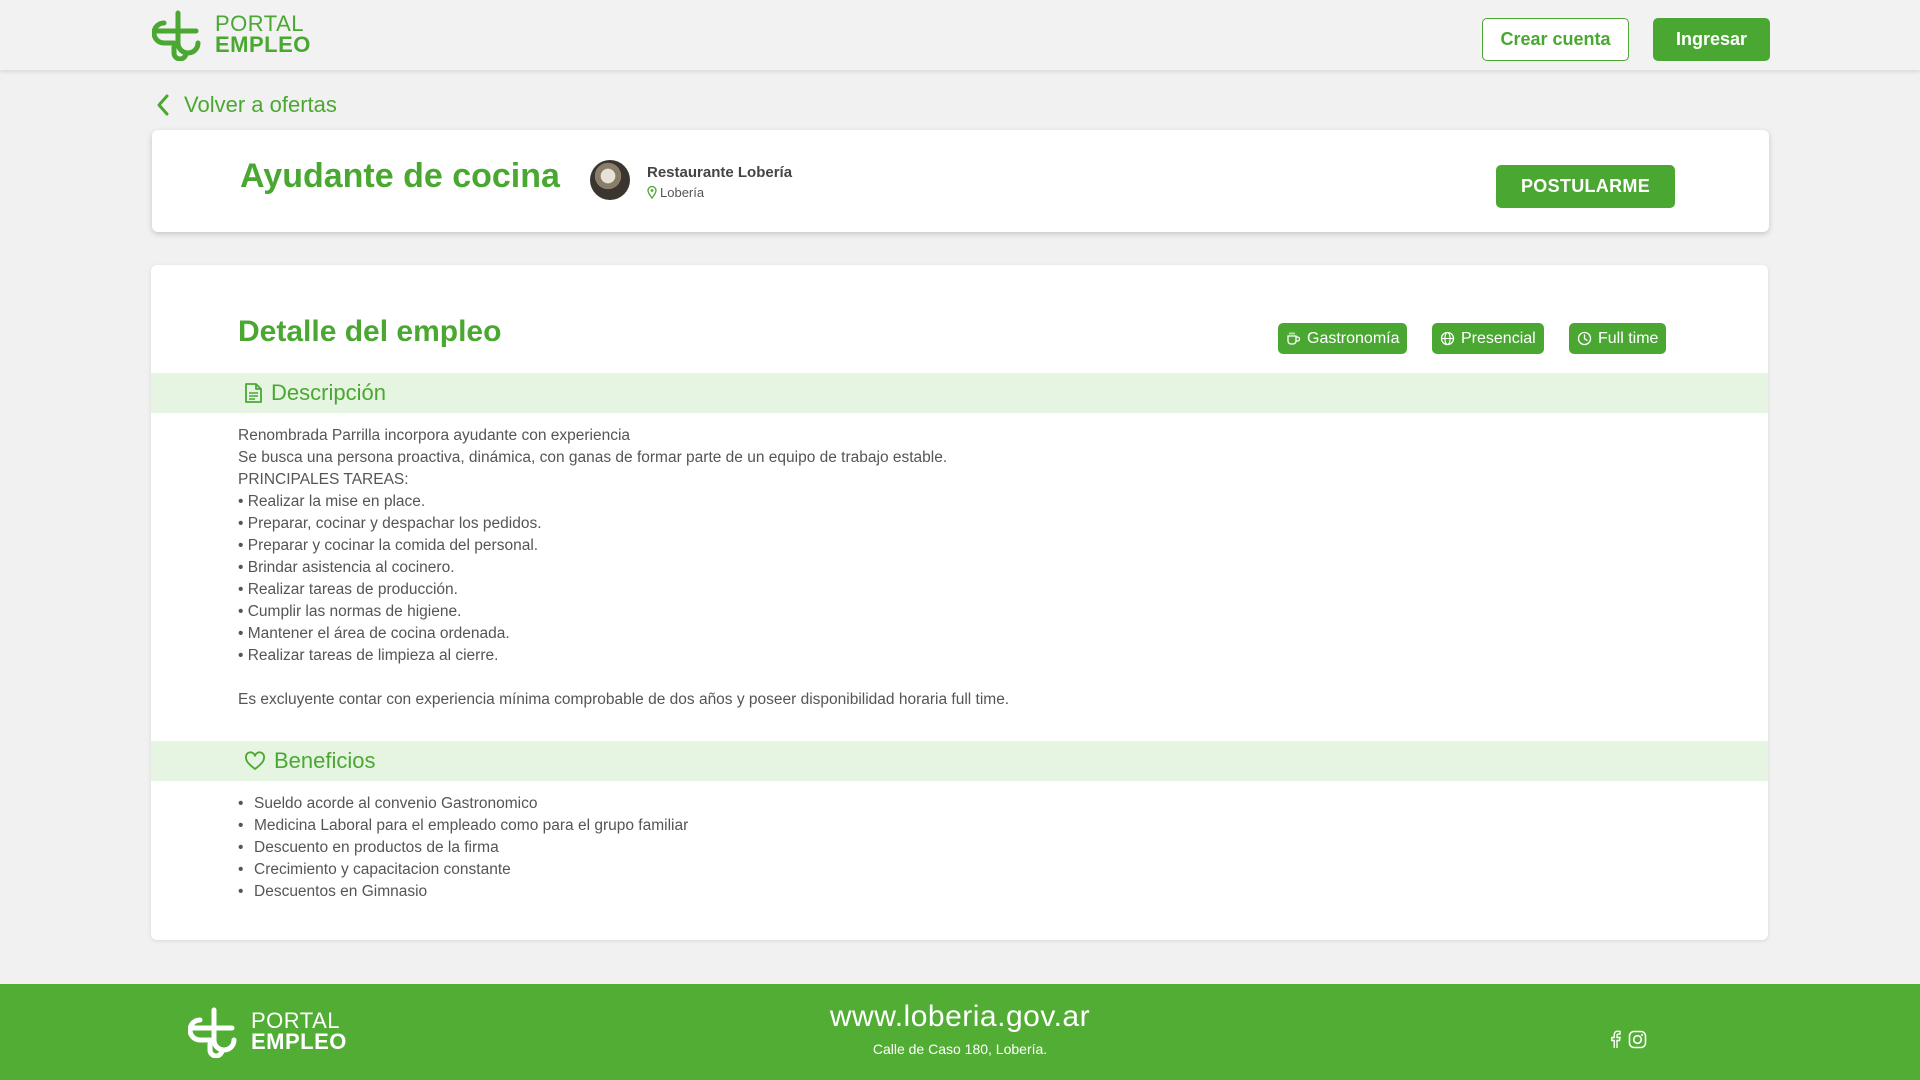 This screenshot has height=1080, width=1920. Describe the element at coordinates (253, 393) in the screenshot. I see `document-icon` at that location.